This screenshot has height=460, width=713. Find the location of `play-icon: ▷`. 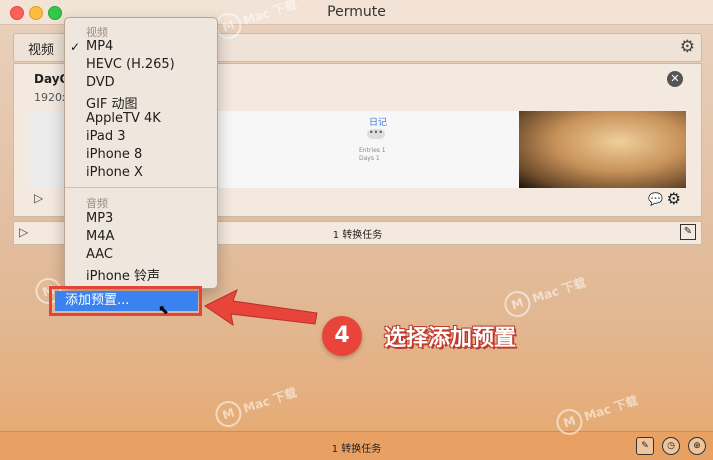

play-icon: ▷ is located at coordinates (38, 198).